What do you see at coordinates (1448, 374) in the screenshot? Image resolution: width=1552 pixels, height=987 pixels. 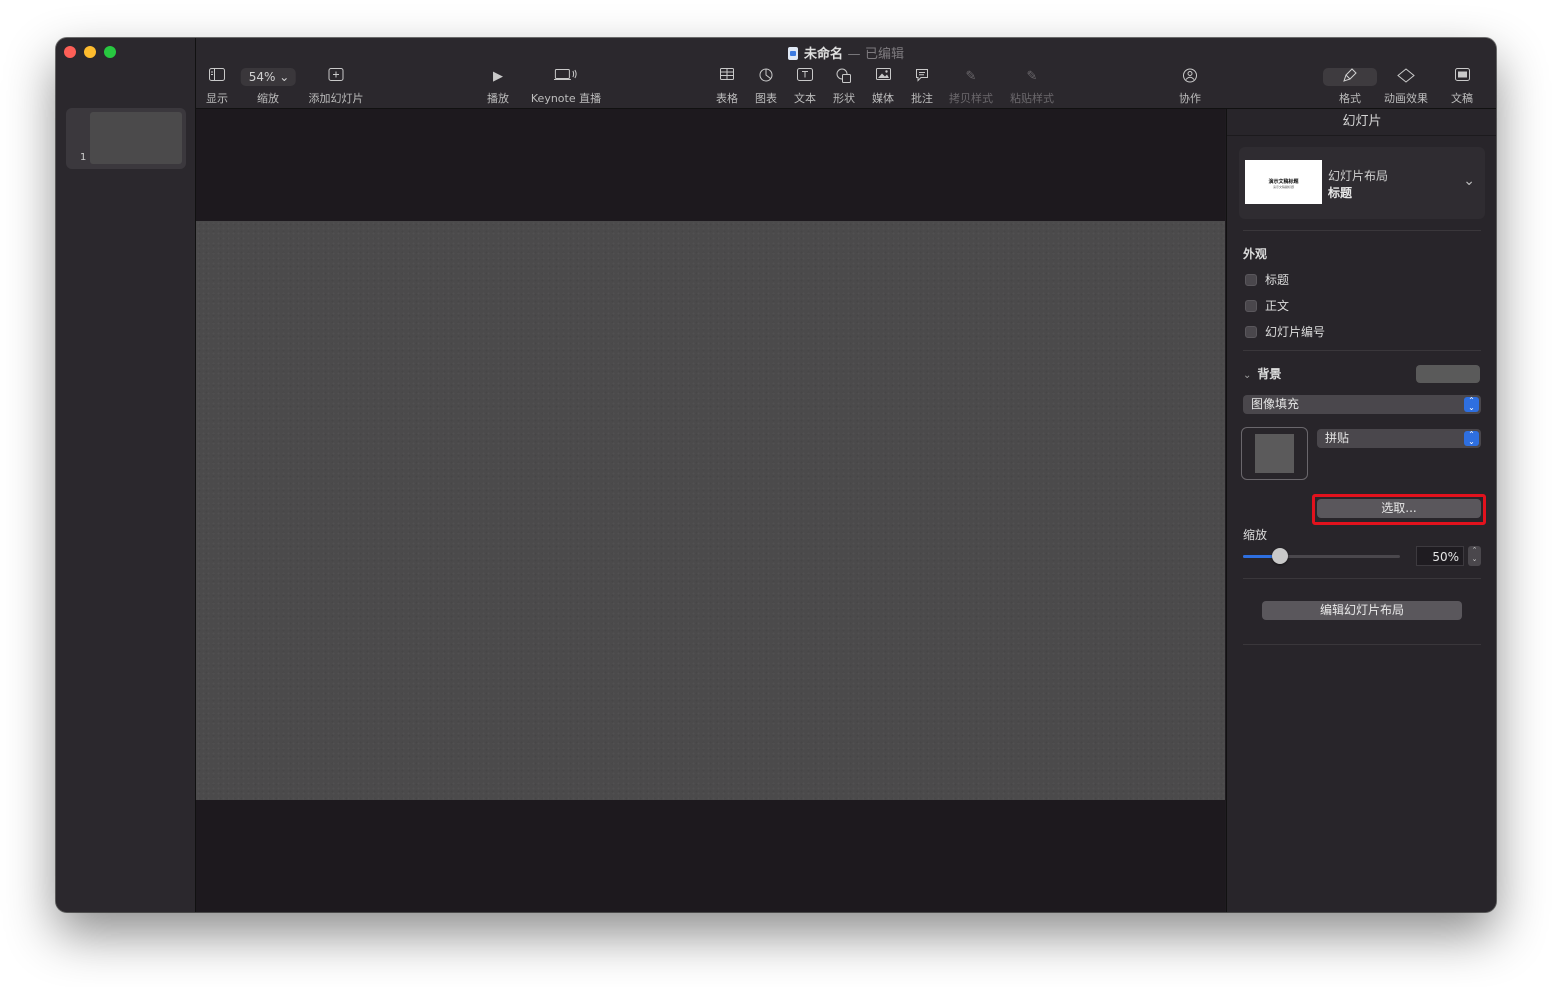 I see `background-color-well` at bounding box center [1448, 374].